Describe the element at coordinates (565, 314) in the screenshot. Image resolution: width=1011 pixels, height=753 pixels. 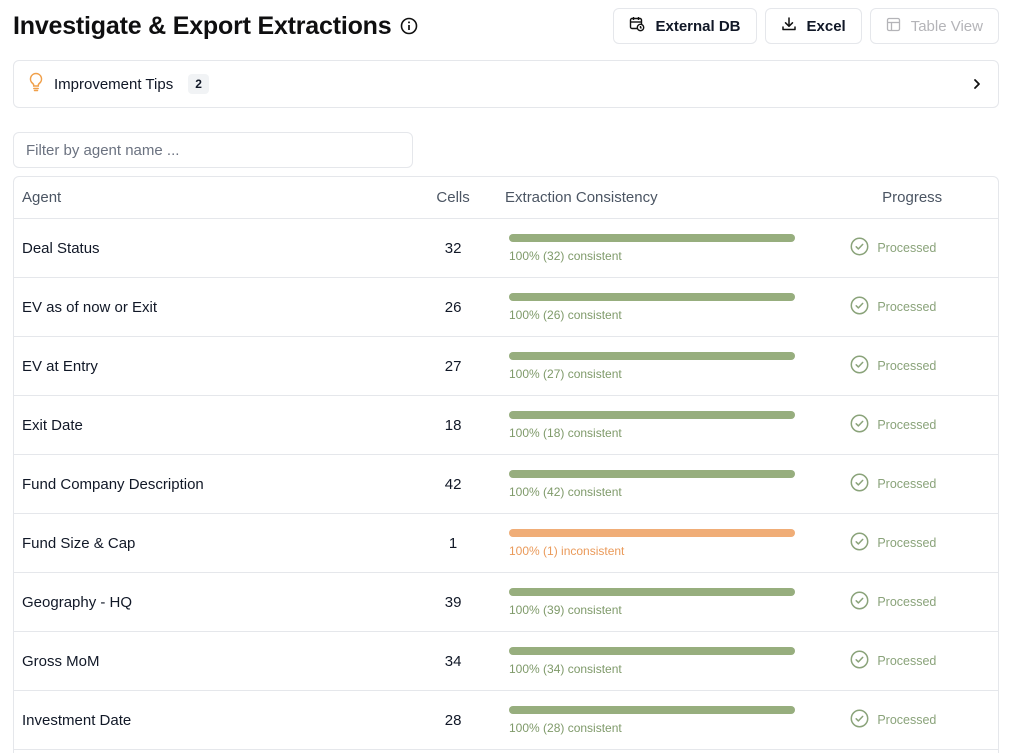
I see `consistency-text: 100% (26) consistent` at that location.